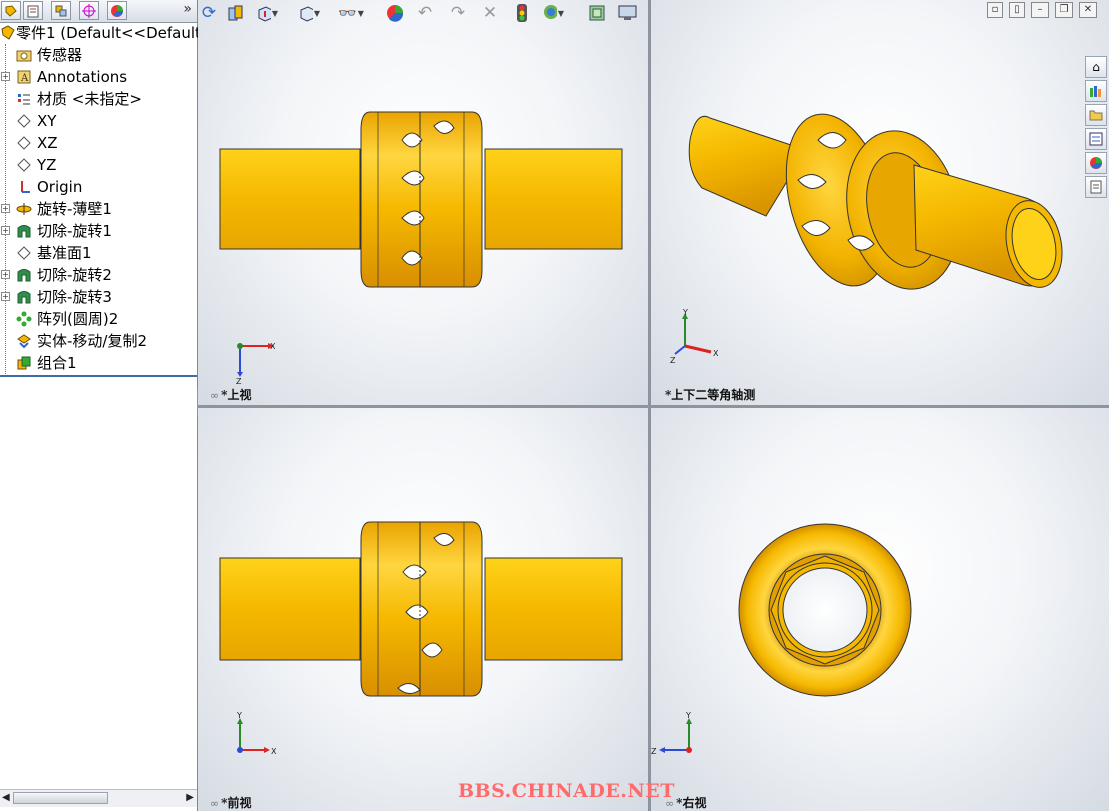 Image resolution: width=1109 pixels, height=811 pixels. I want to click on tree-node: 阵列(圆周)2, so click(98, 319).